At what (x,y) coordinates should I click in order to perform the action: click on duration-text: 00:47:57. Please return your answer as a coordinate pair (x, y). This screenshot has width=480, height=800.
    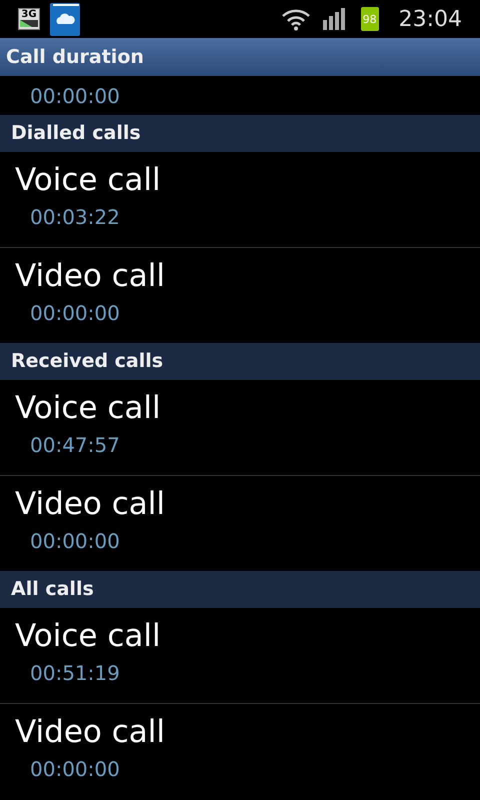
    Looking at the image, I should click on (75, 445).